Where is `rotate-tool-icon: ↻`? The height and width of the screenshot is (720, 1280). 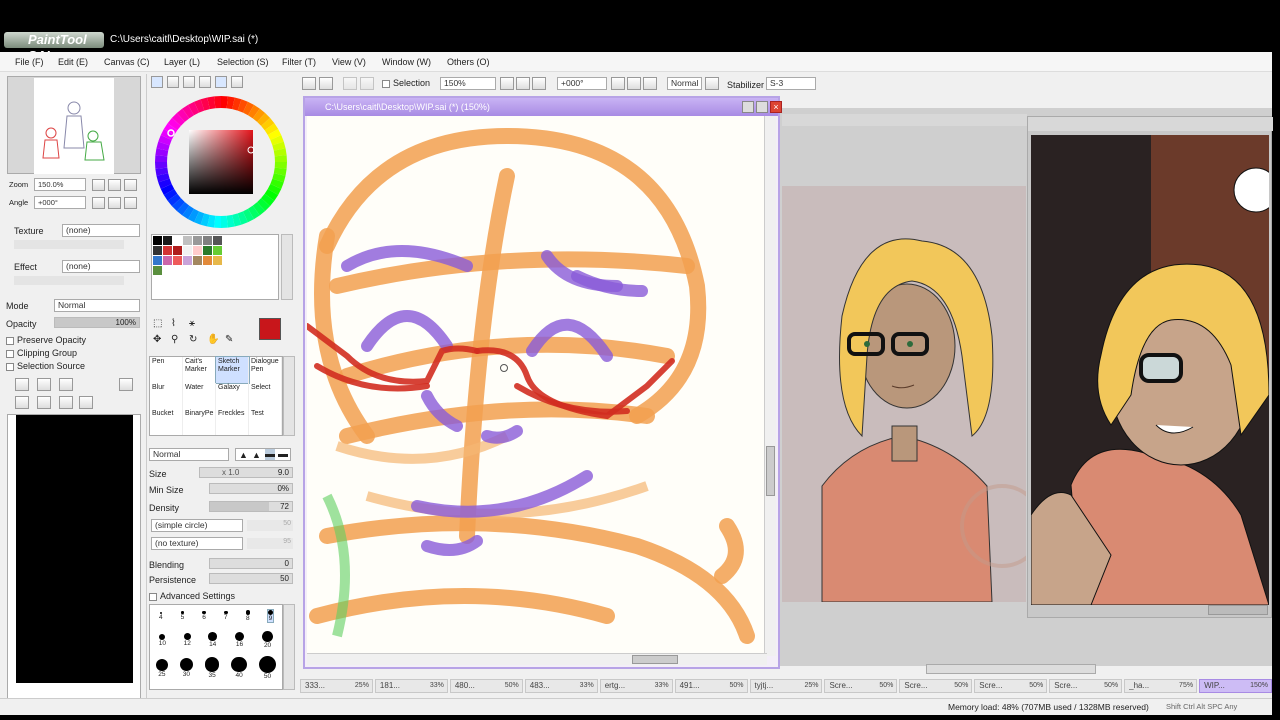 rotate-tool-icon: ↻ is located at coordinates (193, 339).